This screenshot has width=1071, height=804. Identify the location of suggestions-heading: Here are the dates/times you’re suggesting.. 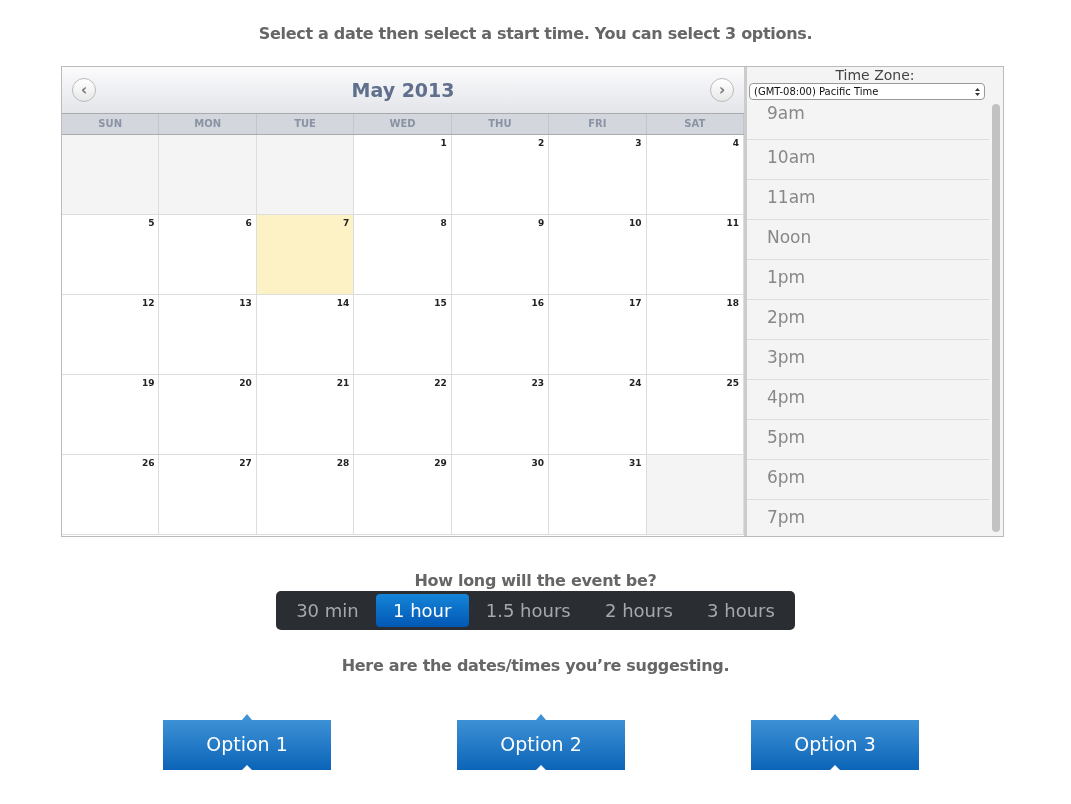
(535, 666).